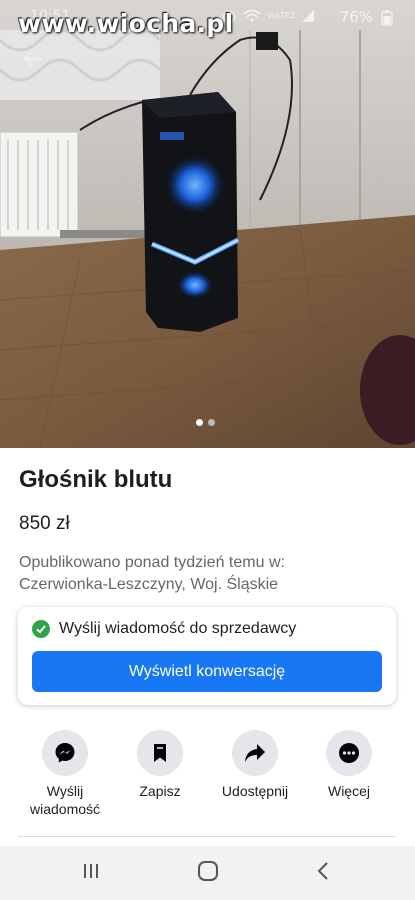 This screenshot has width=415, height=900. I want to click on divider, so click(207, 836).